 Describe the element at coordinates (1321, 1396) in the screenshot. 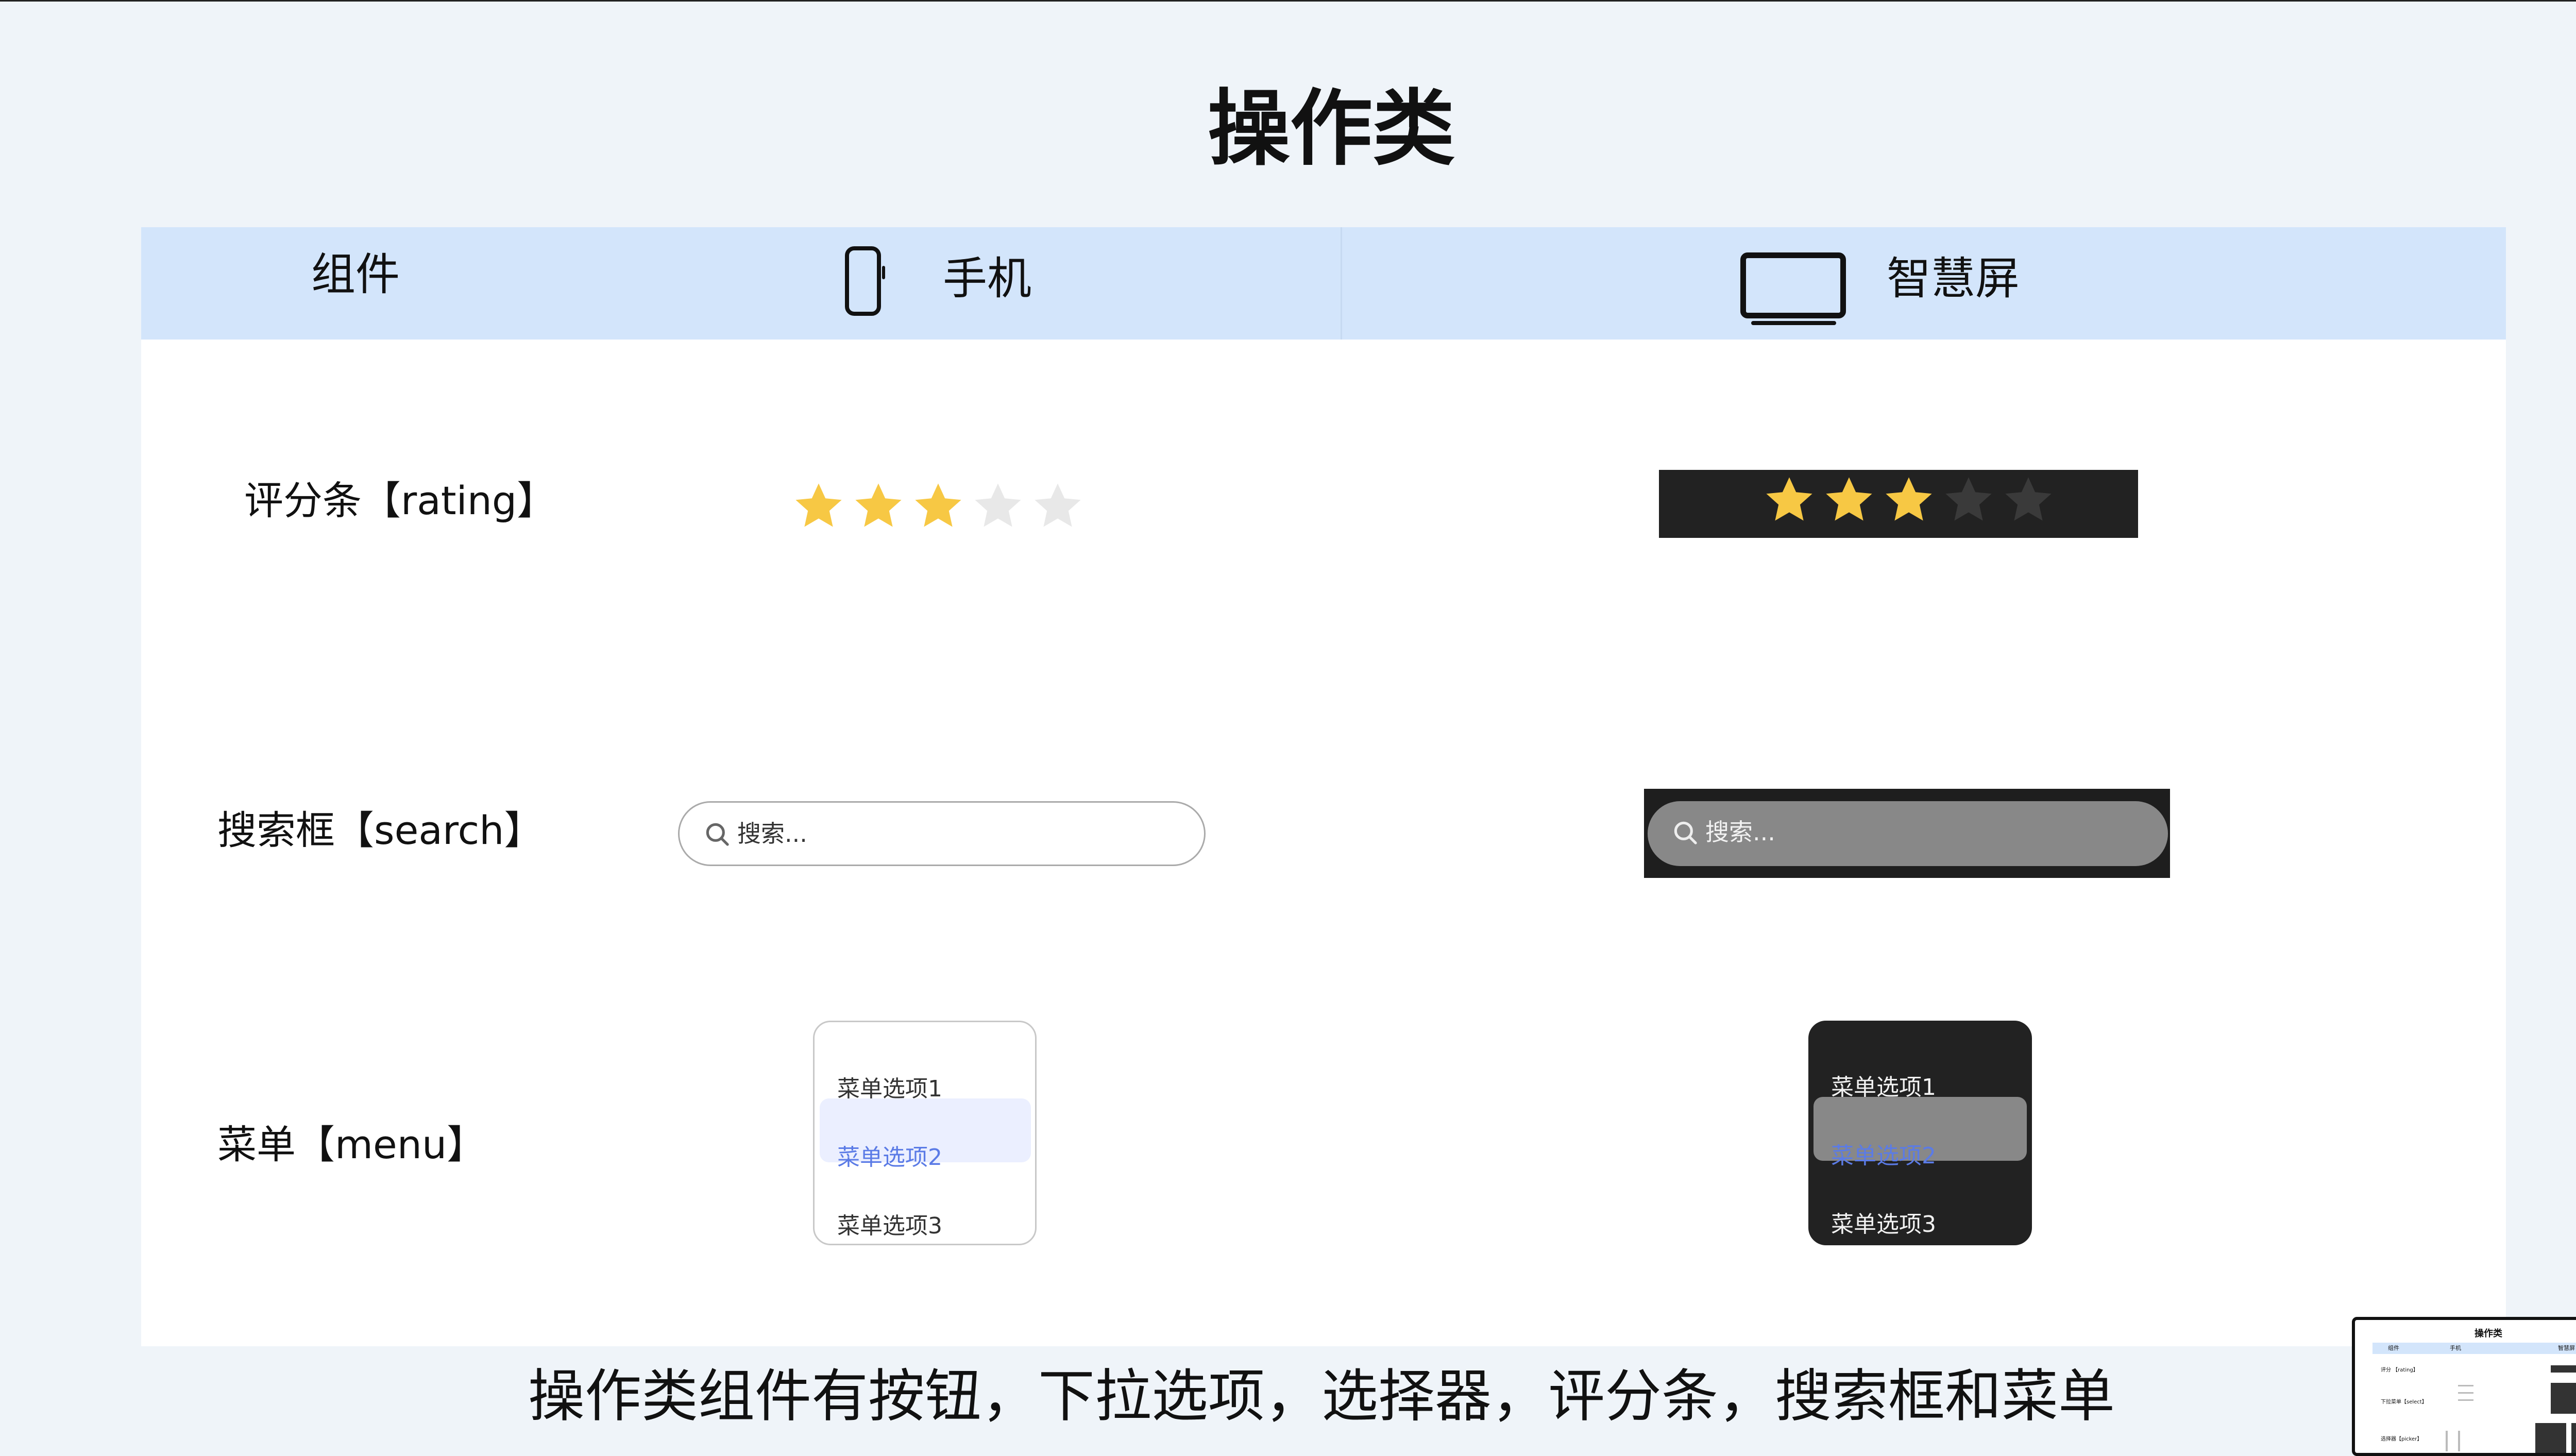

I see `slide-caption: 操作类组件有按钮，下拉选项，选择器，评分条，搜索框和菜单` at that location.